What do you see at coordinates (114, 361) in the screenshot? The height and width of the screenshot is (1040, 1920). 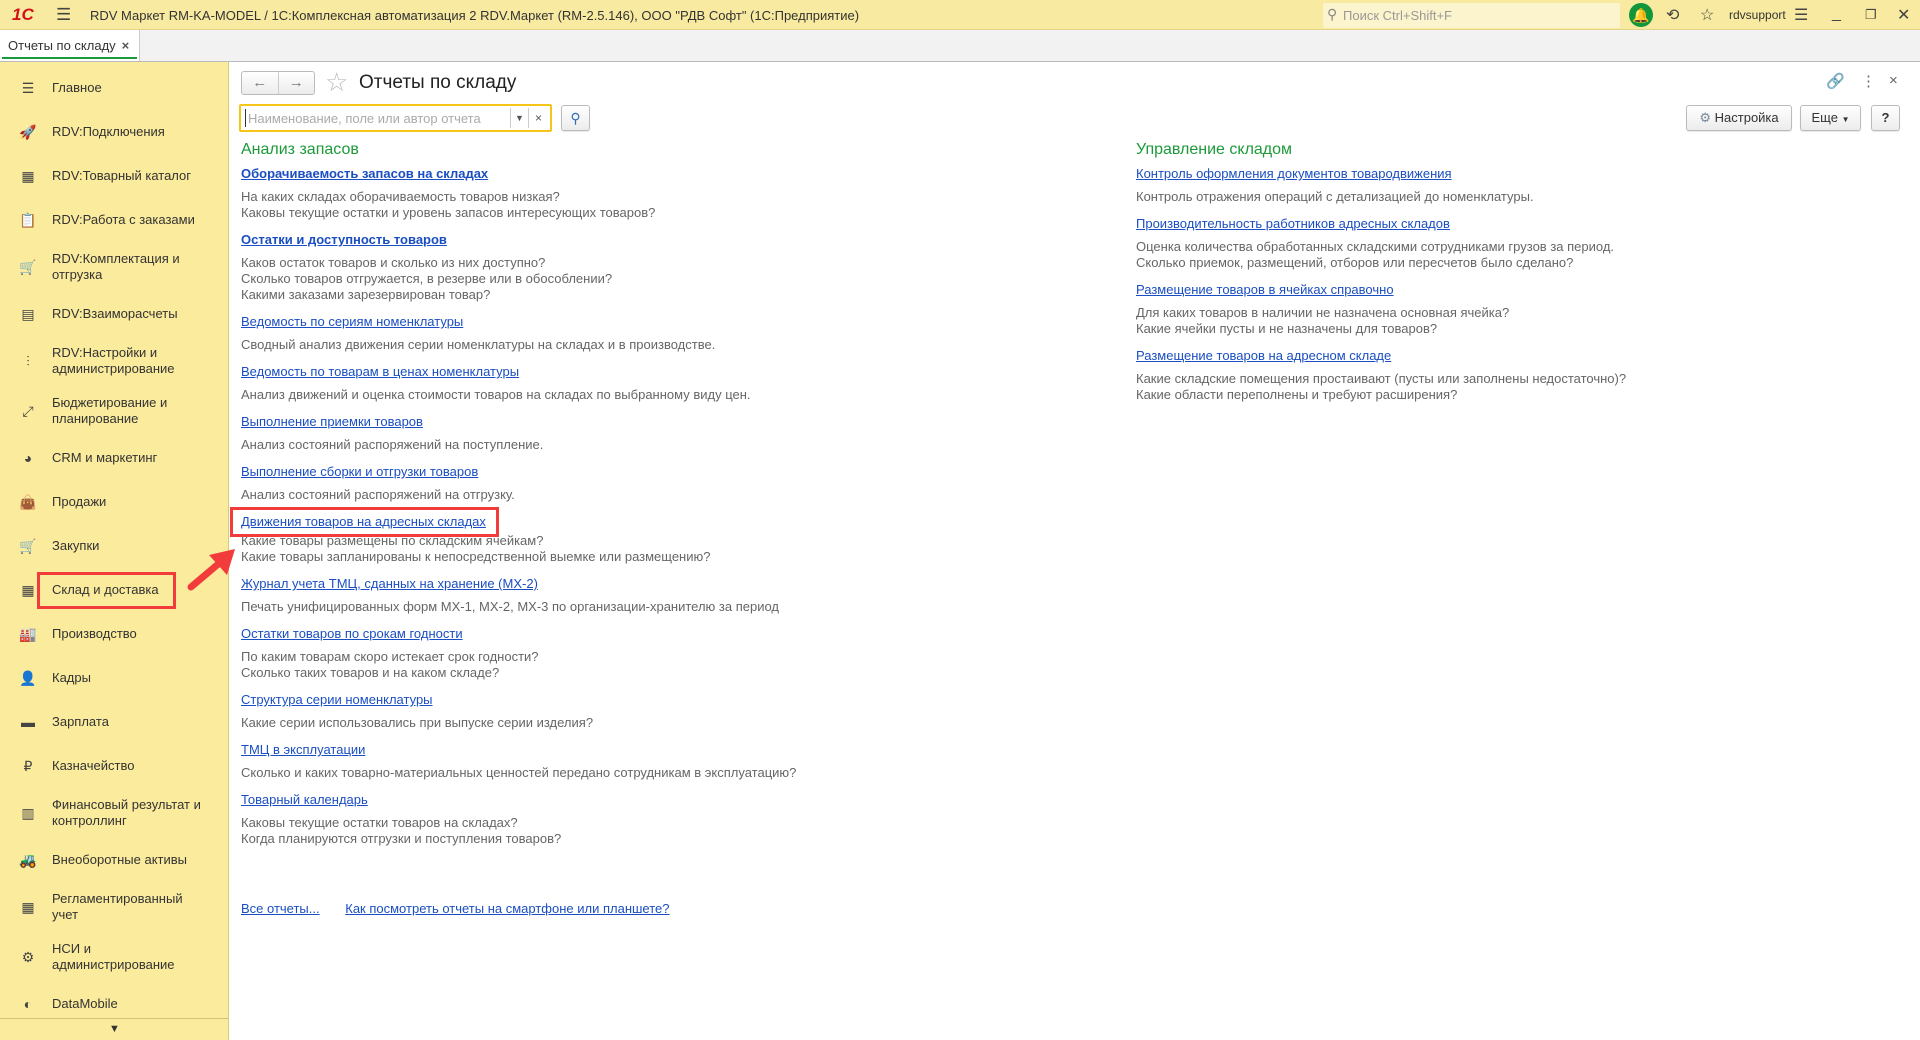 I see `sidebar-item-sliders: ⫶ RDV:Настройки и администрирование` at bounding box center [114, 361].